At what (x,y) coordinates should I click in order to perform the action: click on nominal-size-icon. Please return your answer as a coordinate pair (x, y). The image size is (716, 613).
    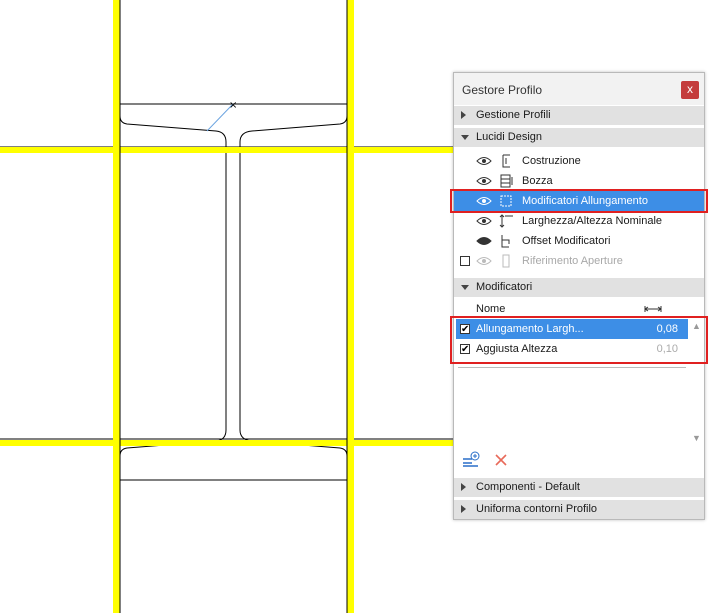
    Looking at the image, I should click on (506, 221).